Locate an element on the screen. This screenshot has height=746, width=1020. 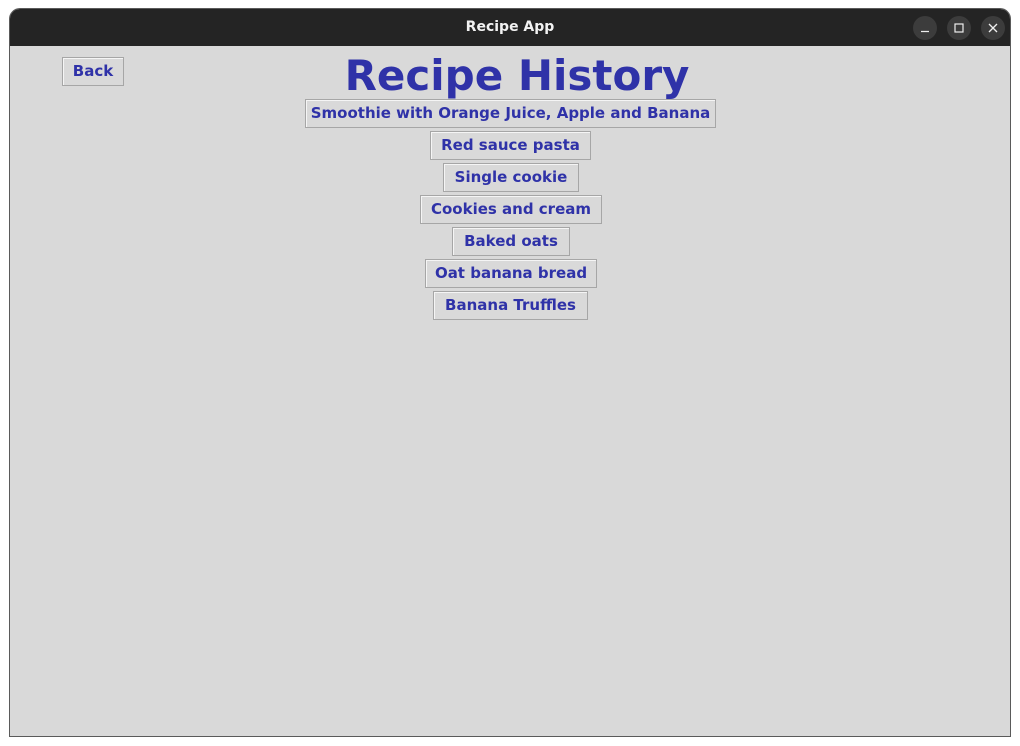
close-button is located at coordinates (993, 28).